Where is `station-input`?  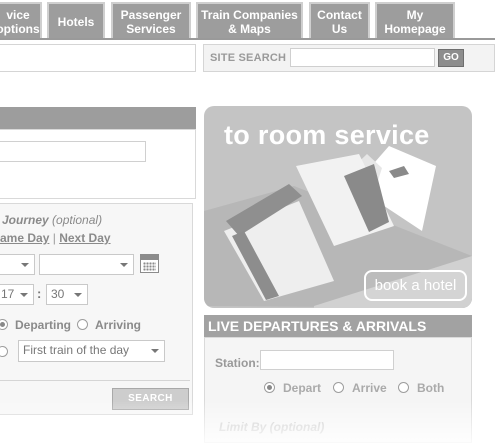 station-input is located at coordinates (327, 360).